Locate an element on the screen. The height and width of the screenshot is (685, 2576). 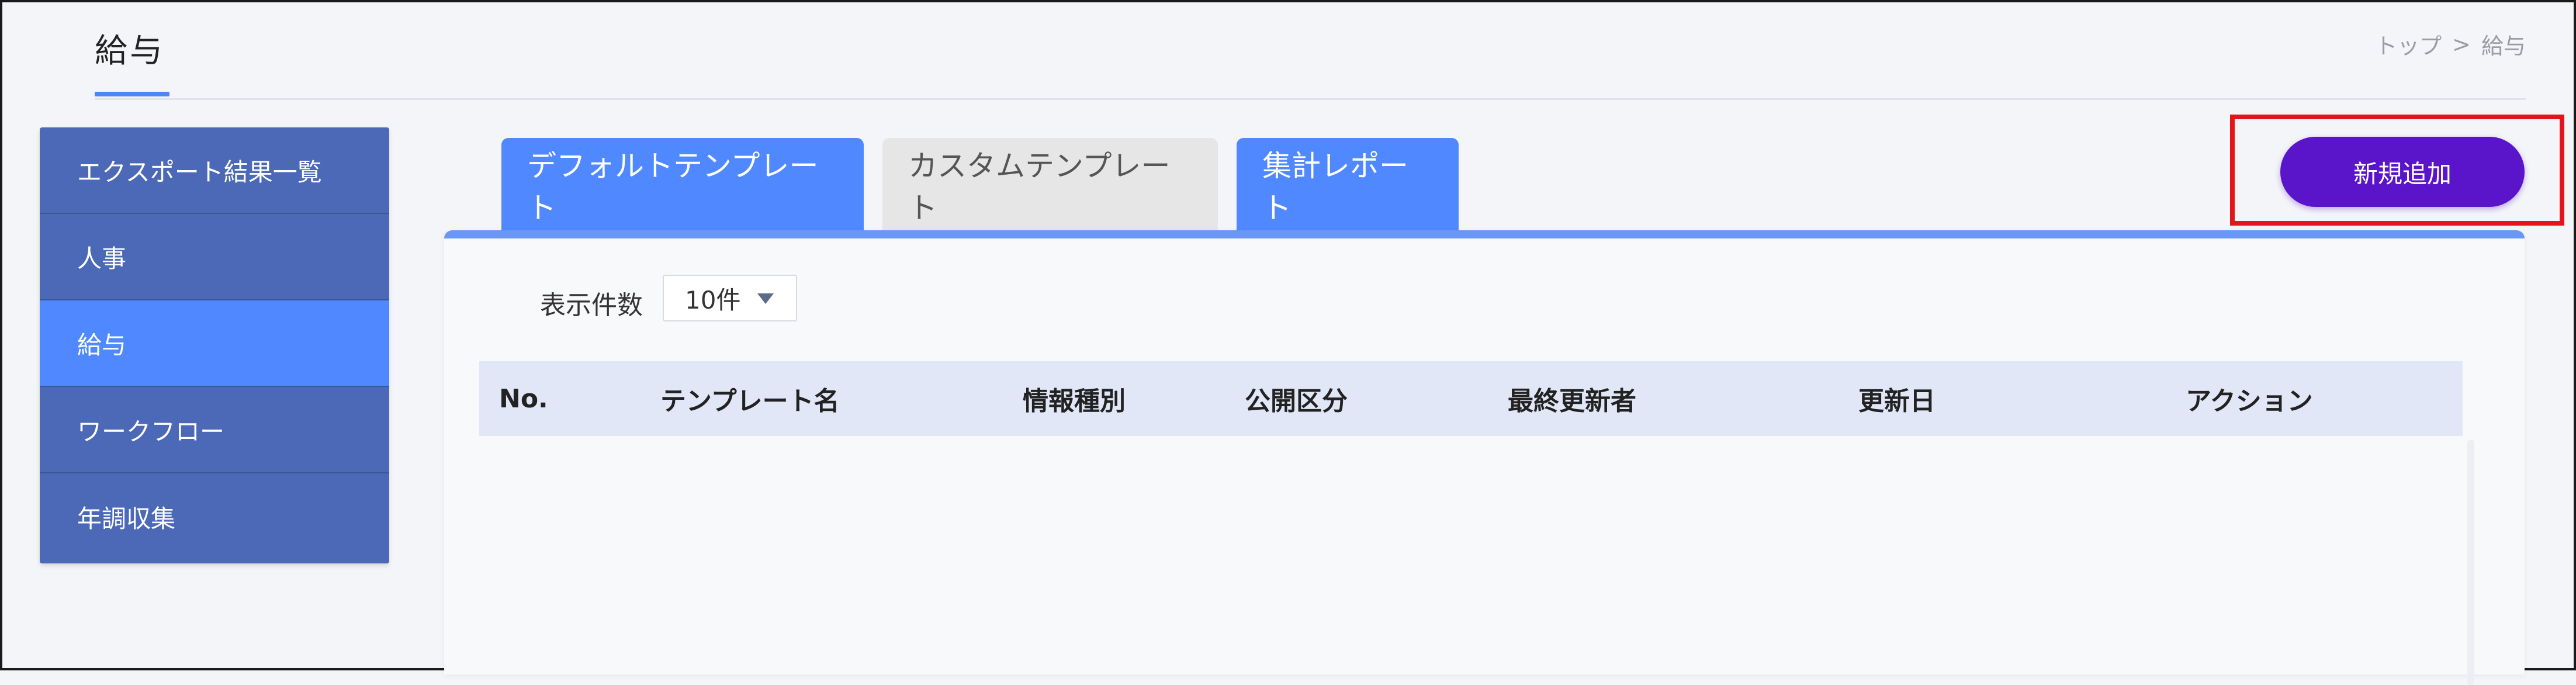
sidebar-item-label: 年調収集 is located at coordinates (127, 518).